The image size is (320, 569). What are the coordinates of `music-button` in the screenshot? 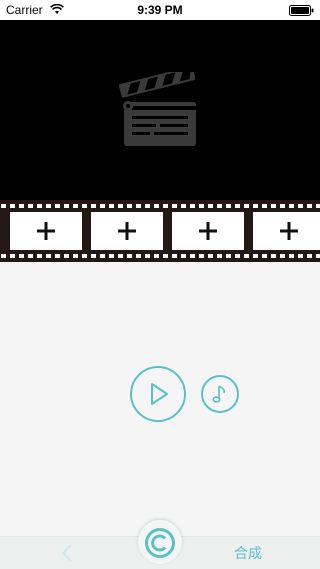 It's located at (220, 394).